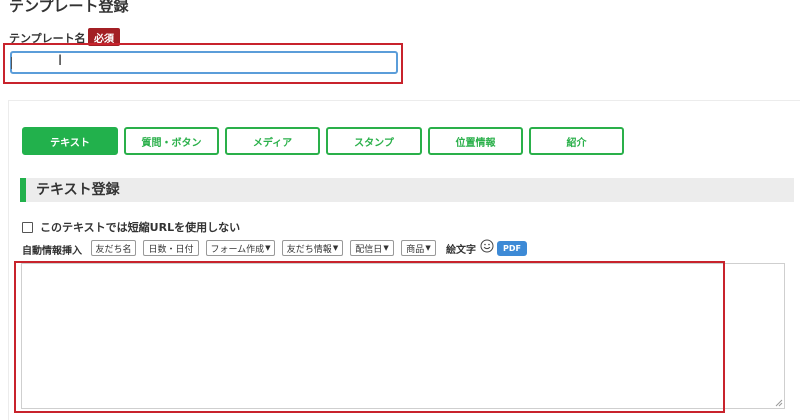 This screenshot has width=800, height=420. I want to click on tab-text: テキスト, so click(70, 141).